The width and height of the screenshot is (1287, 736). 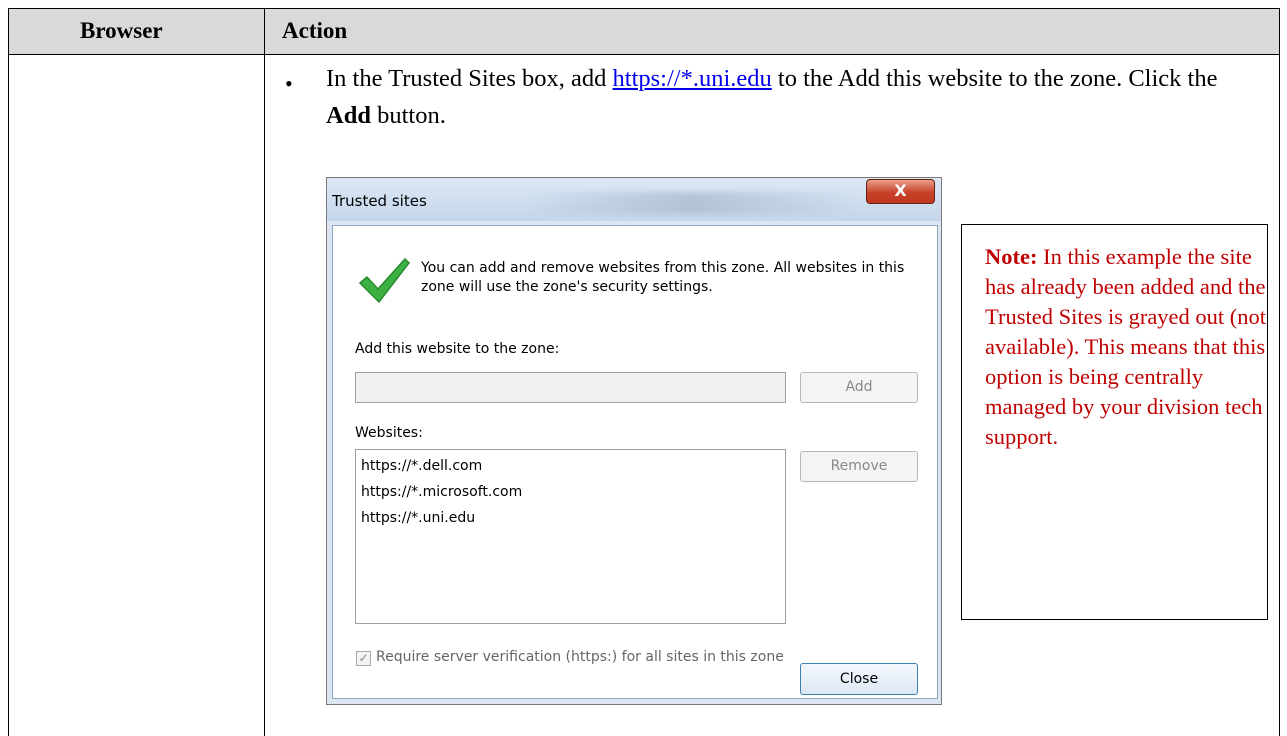 I want to click on dialog-titlebar: Trusted sites X, so click(x=634, y=199).